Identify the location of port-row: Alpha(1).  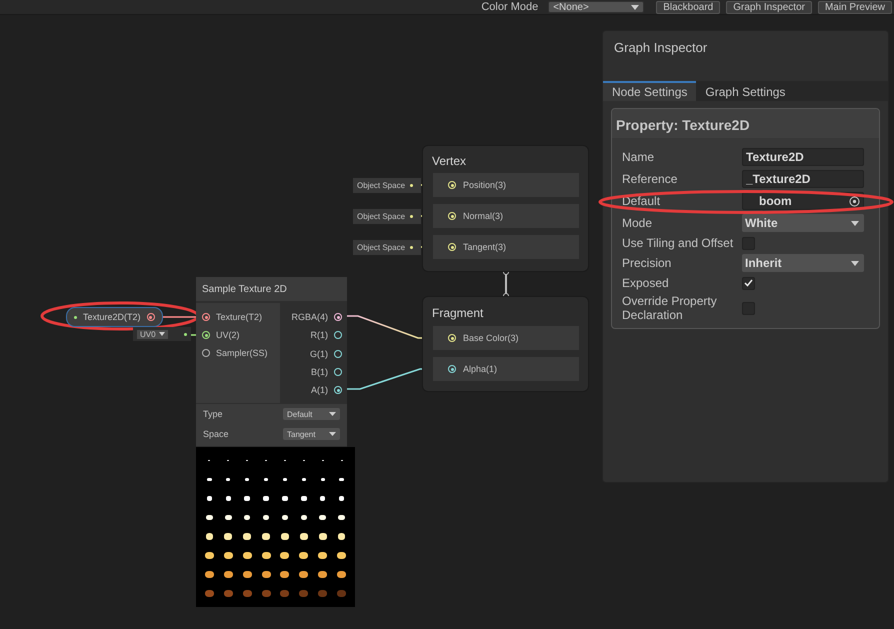
(506, 369).